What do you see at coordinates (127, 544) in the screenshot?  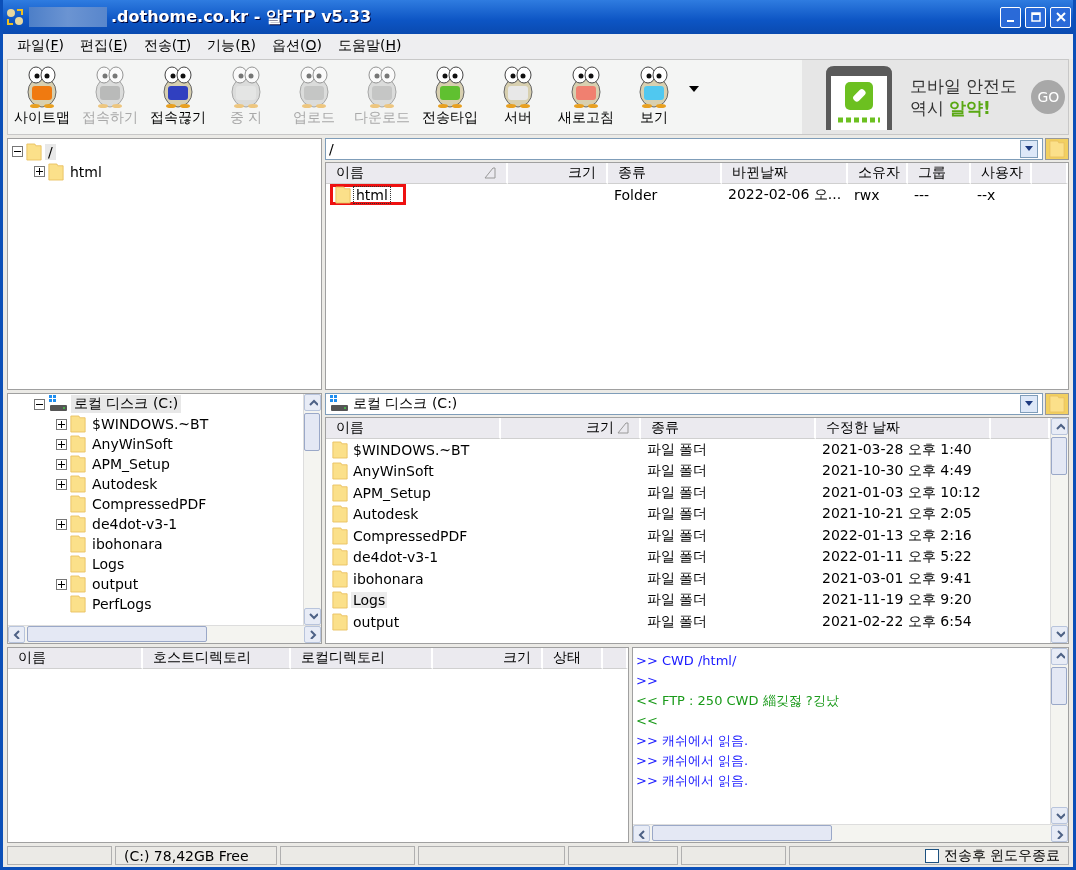 I see `tree-node: ibohonara` at bounding box center [127, 544].